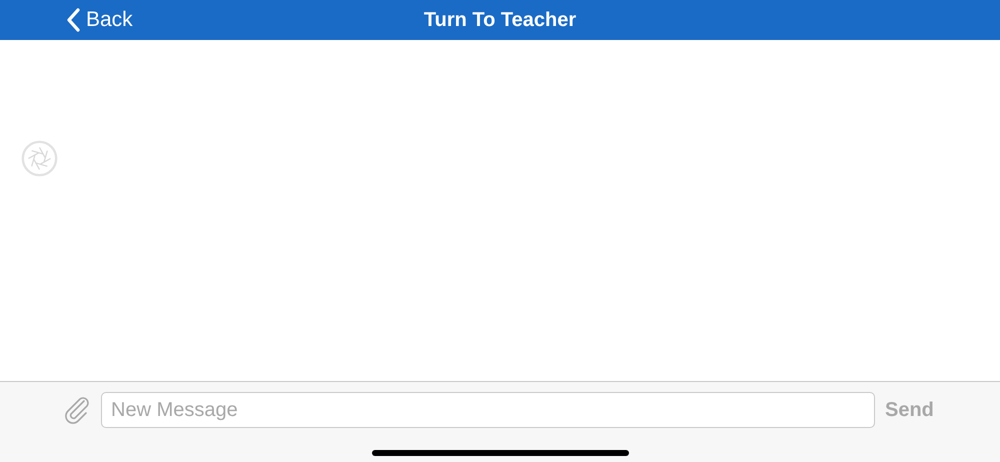 Image resolution: width=1000 pixels, height=462 pixels. I want to click on back-button: Back, so click(99, 20).